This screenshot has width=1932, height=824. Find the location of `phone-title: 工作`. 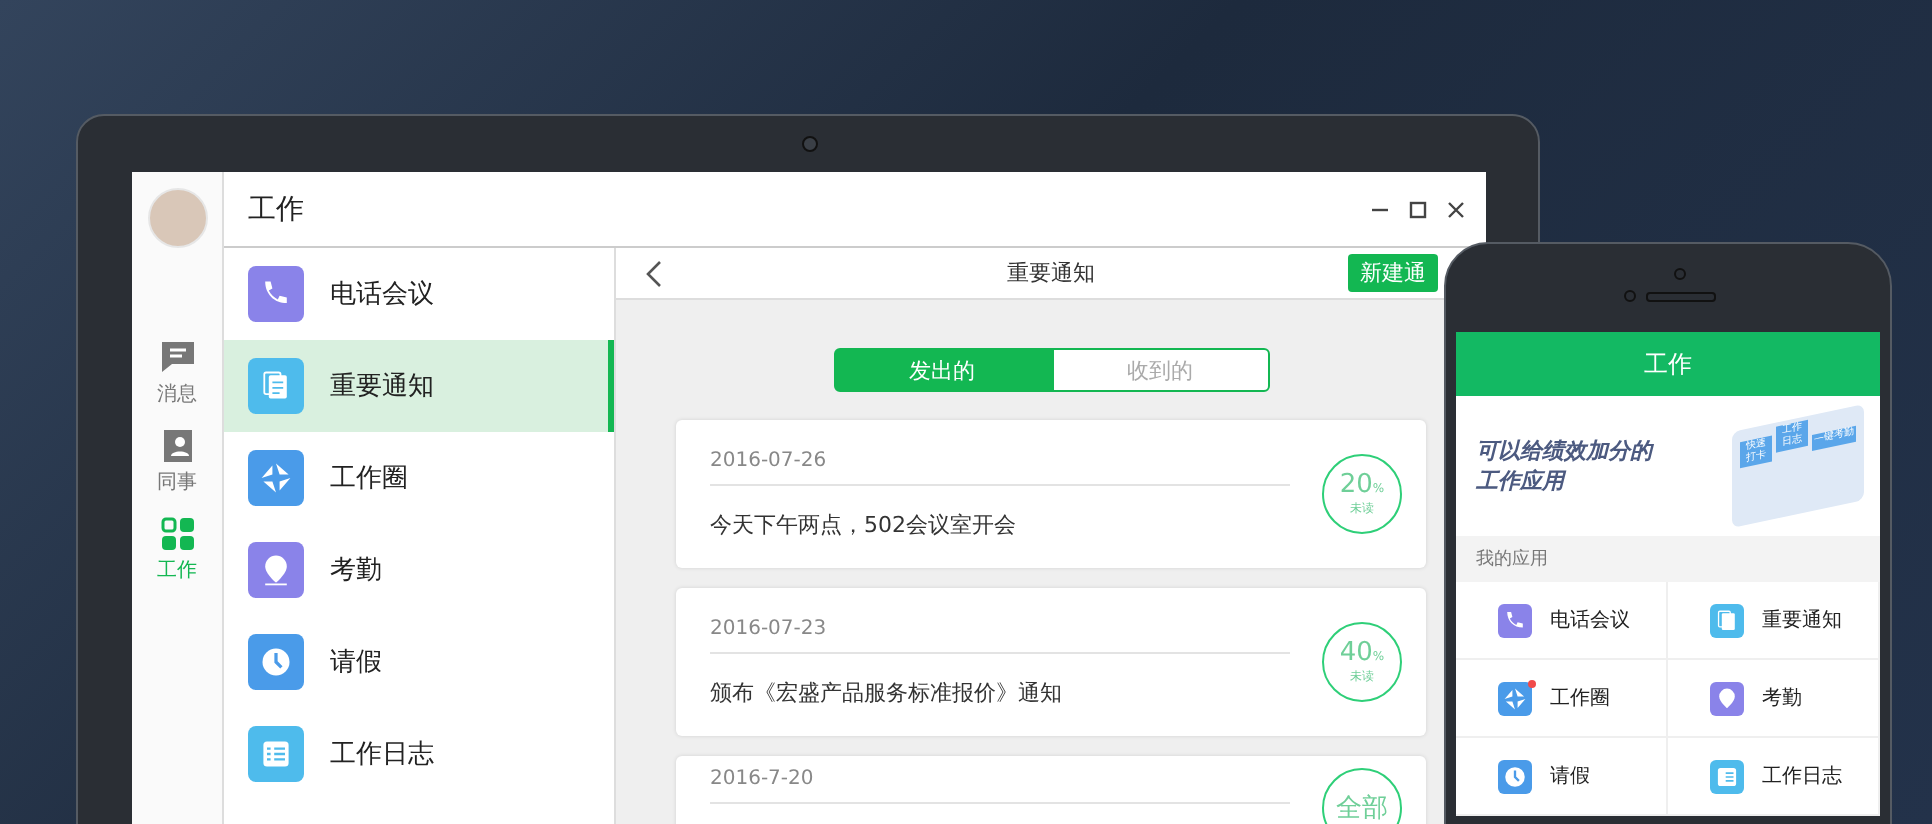

phone-title: 工作 is located at coordinates (1668, 364).